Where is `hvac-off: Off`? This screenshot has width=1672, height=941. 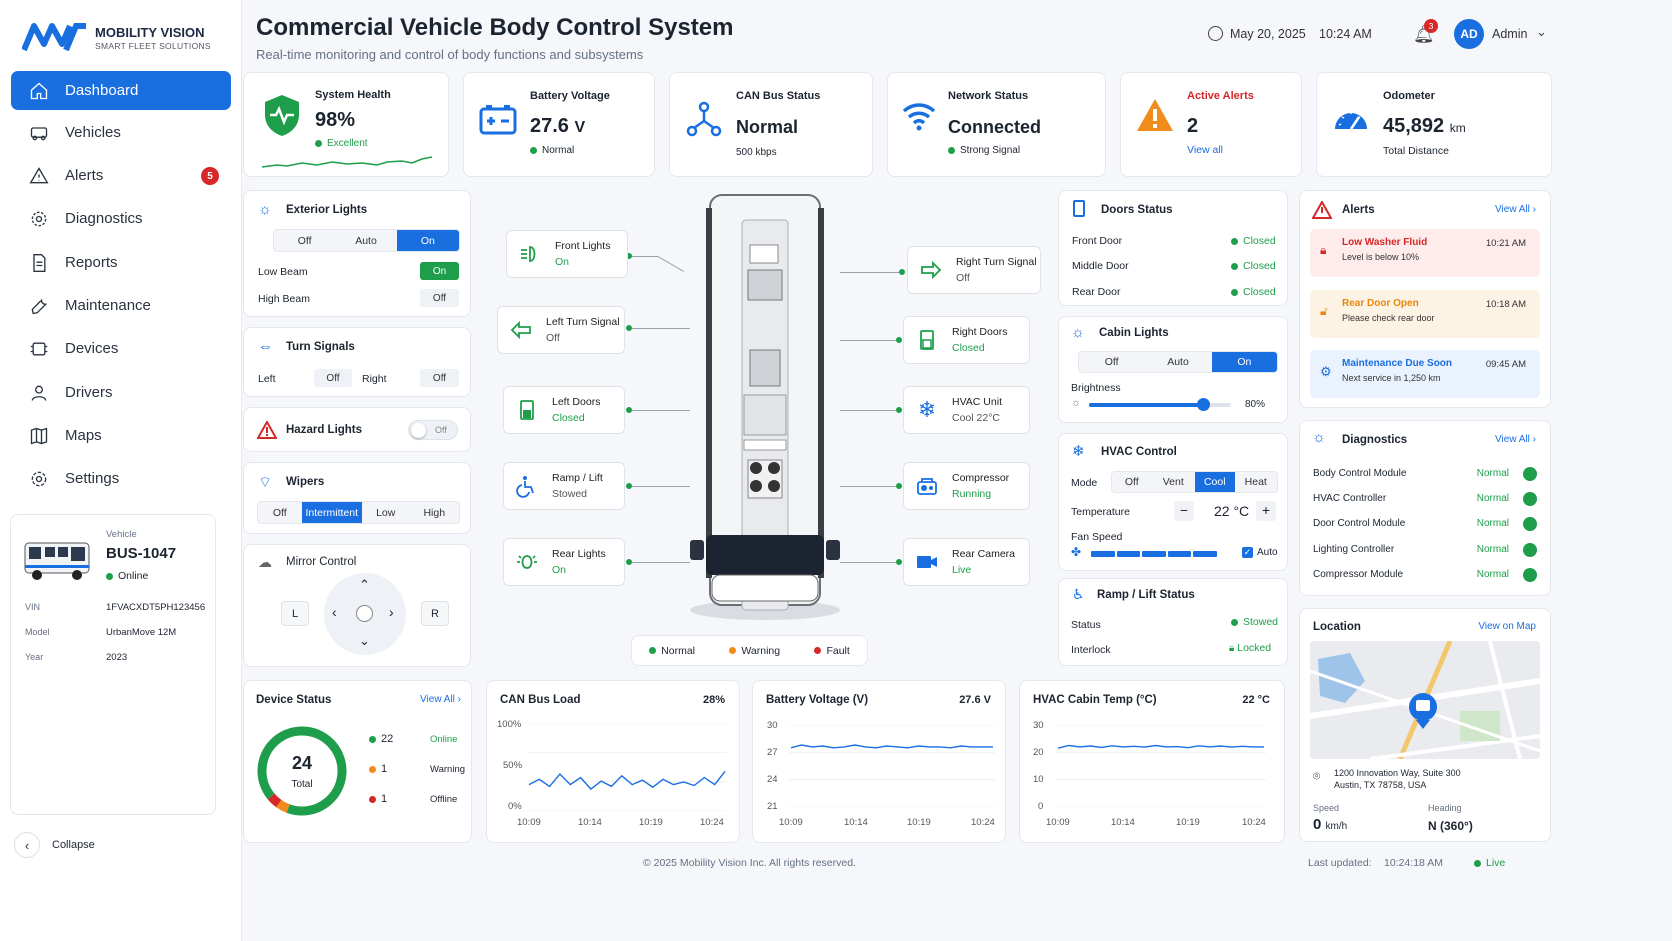
hvac-off: Off is located at coordinates (1132, 482).